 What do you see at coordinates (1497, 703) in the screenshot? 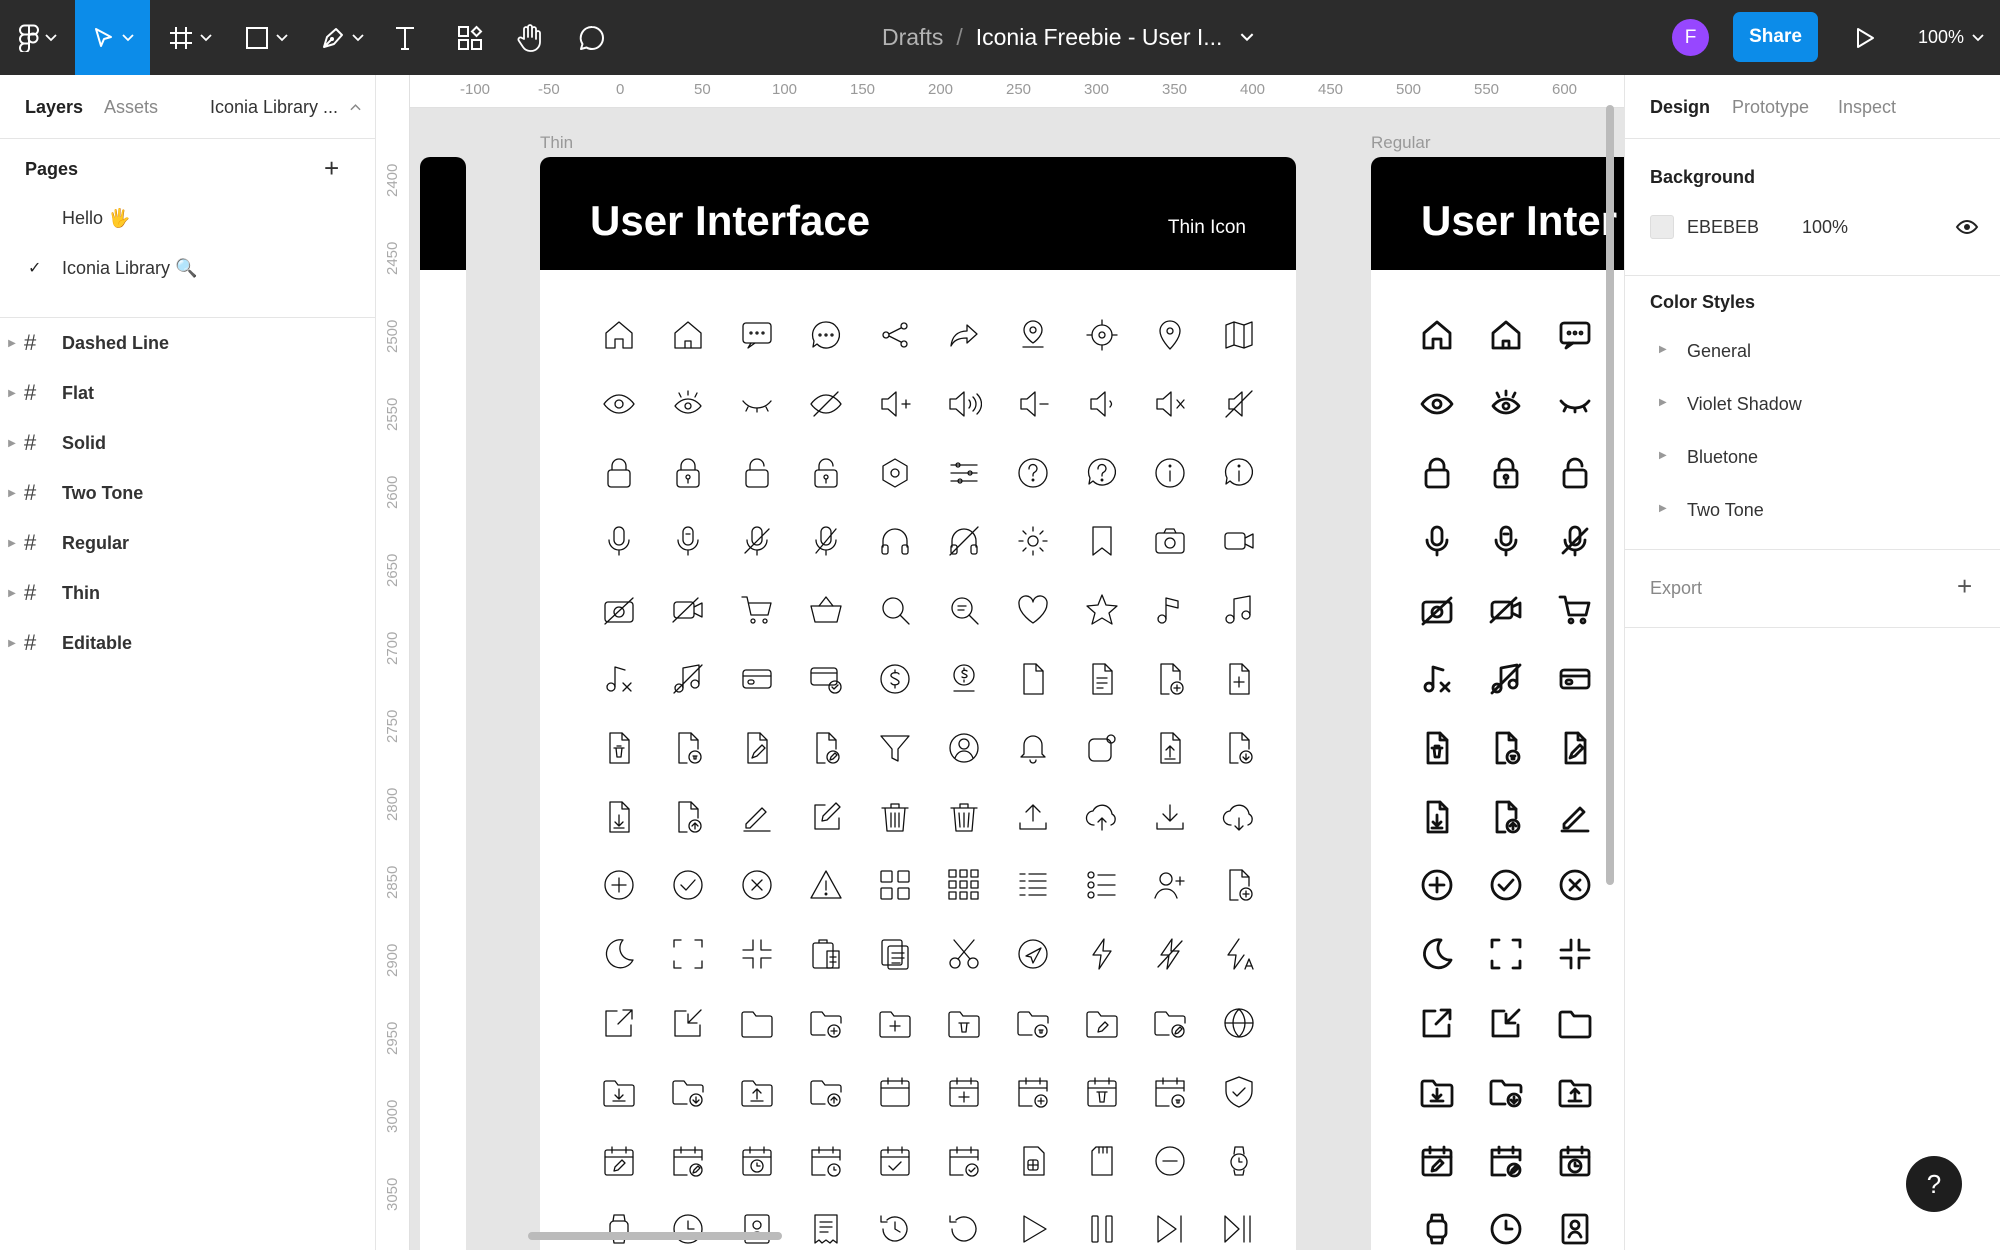
I see `frame-regular: User Inter` at bounding box center [1497, 703].